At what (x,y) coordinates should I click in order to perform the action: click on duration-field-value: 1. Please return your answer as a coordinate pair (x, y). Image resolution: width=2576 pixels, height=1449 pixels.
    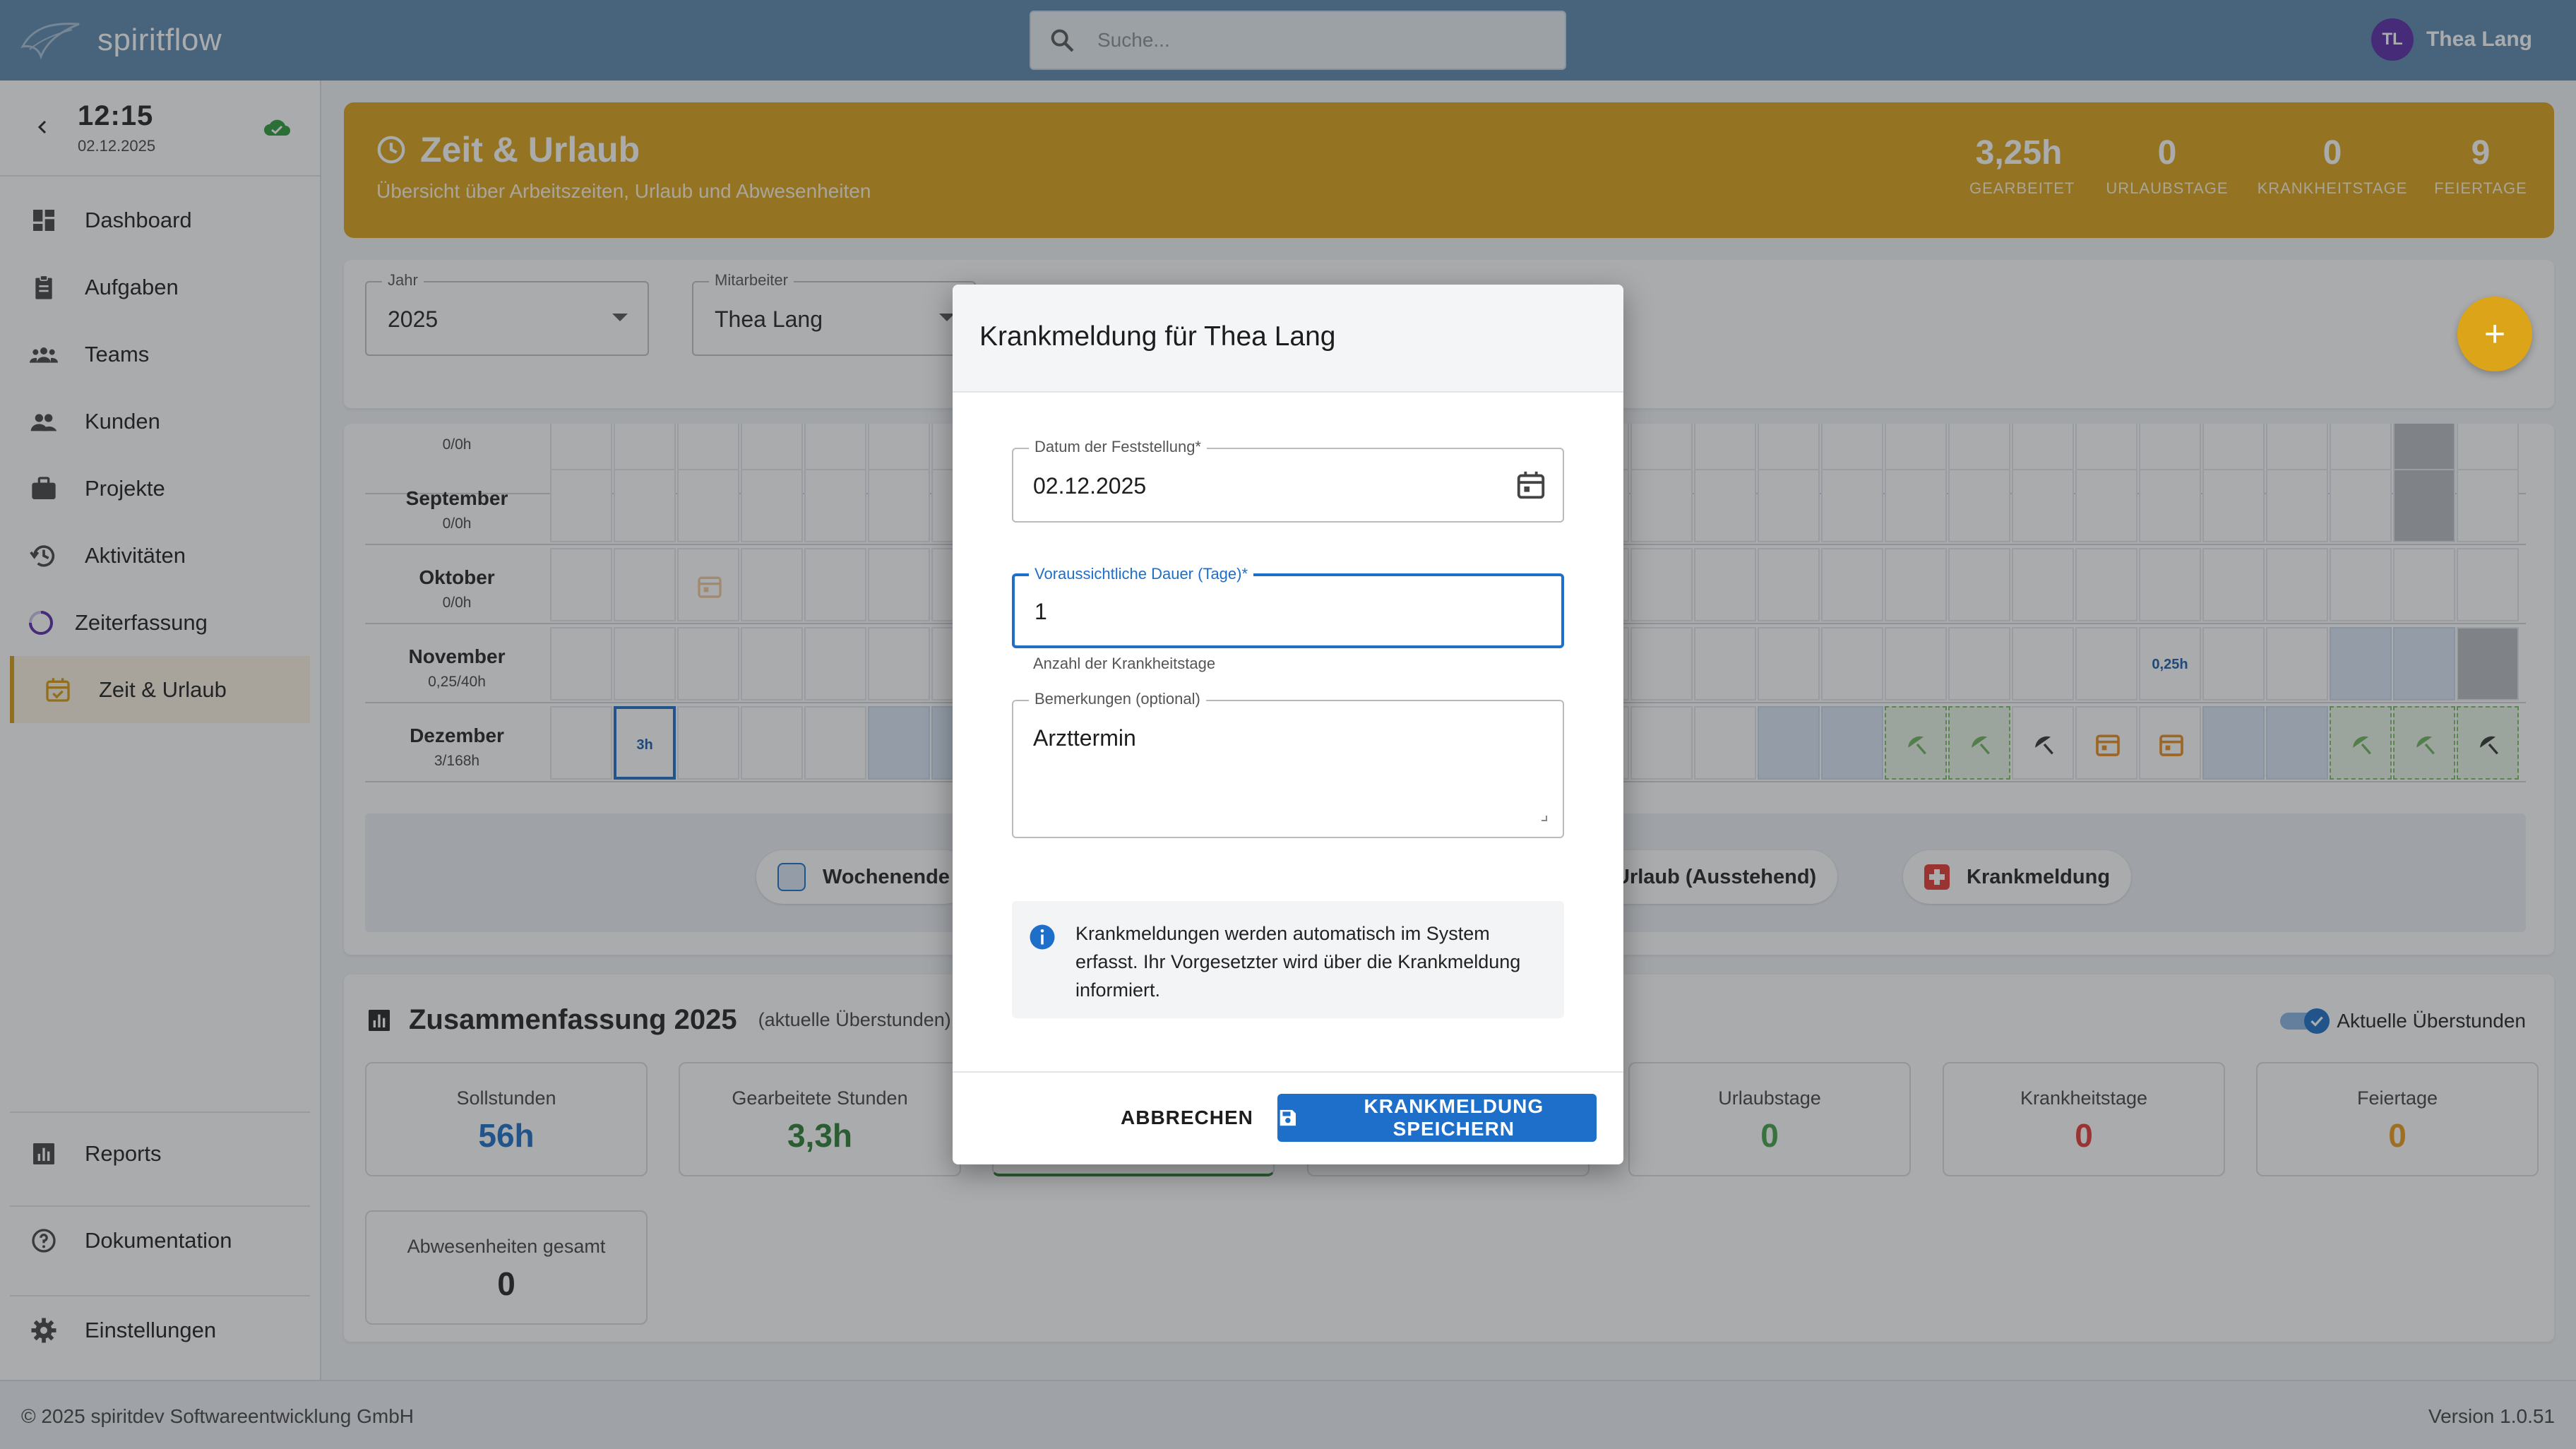
    Looking at the image, I should click on (1040, 611).